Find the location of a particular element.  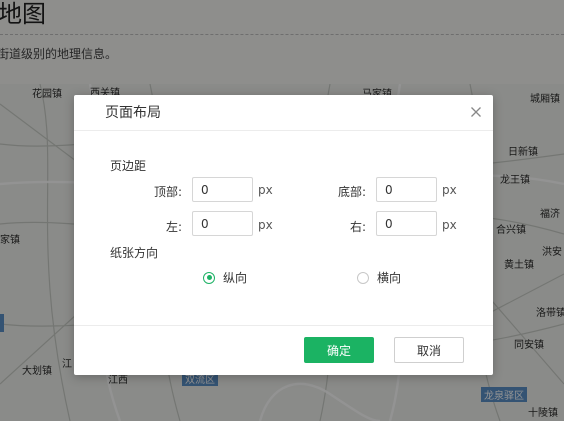

orientation-section-label: 纸张方向 is located at coordinates (134, 253).